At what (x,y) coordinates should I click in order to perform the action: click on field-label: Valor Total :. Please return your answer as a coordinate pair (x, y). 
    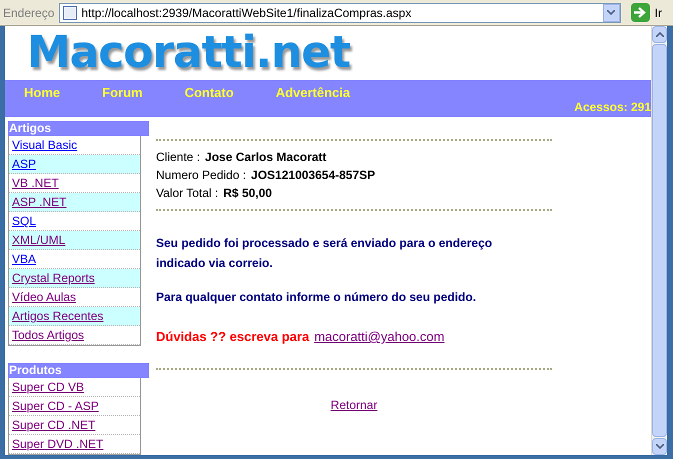
    Looking at the image, I should click on (187, 193).